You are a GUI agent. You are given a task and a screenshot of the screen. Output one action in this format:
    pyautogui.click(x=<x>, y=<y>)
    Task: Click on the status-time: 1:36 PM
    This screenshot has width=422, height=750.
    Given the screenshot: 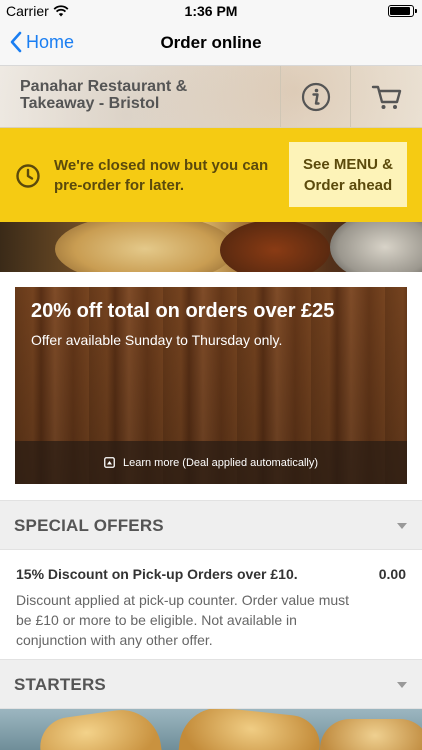 What is the action you would take?
    pyautogui.click(x=211, y=11)
    